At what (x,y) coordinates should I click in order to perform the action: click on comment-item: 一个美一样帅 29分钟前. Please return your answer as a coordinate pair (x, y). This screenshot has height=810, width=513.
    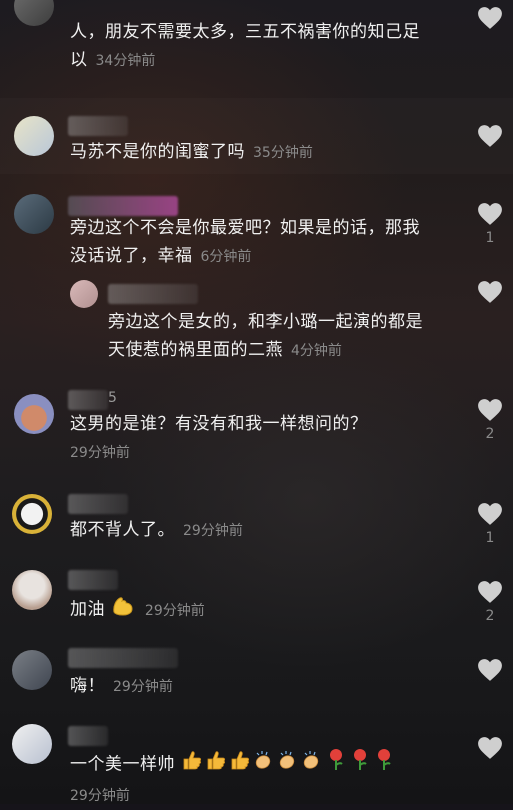
    Looking at the image, I should click on (256, 763).